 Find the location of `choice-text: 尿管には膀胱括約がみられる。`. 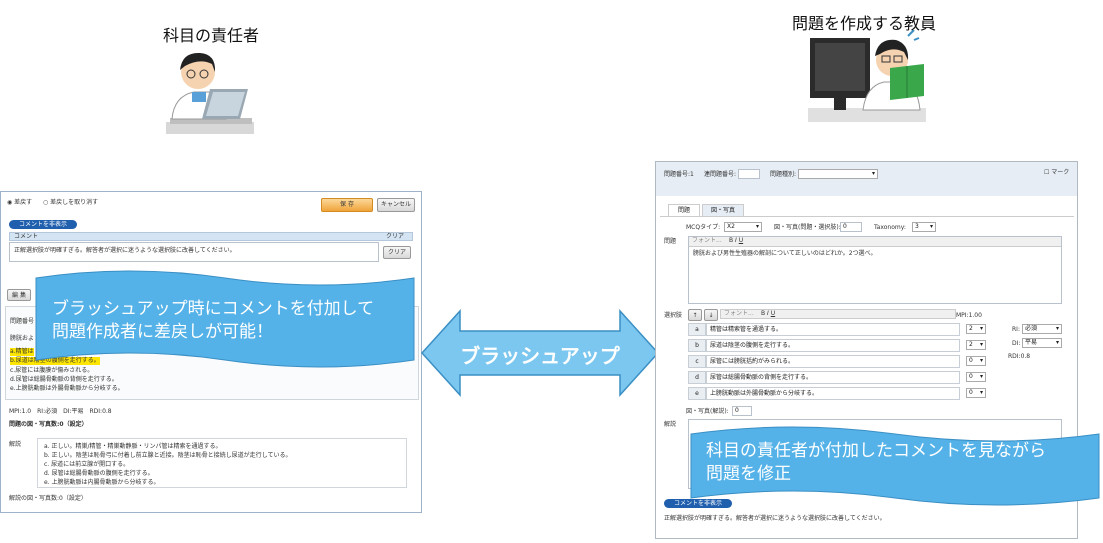

choice-text: 尿管には膀胱括約がみられる。 is located at coordinates (833, 361).